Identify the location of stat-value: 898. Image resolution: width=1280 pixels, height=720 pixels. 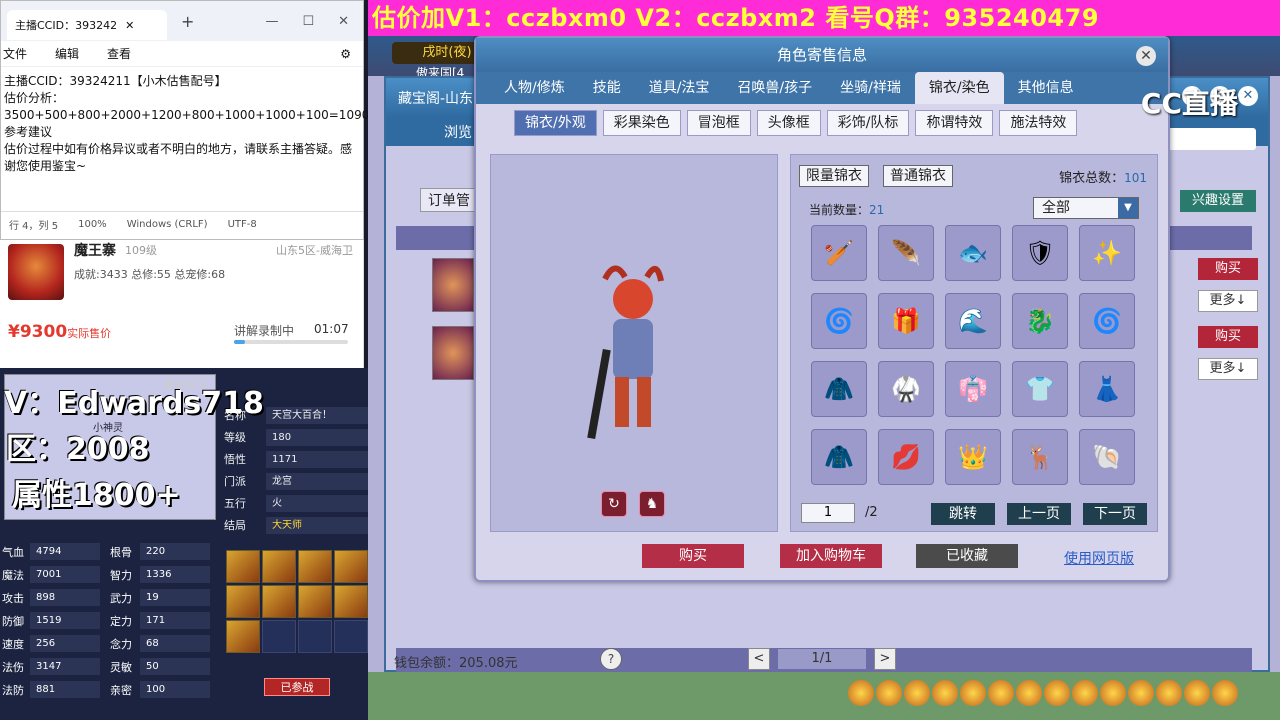
(65, 597).